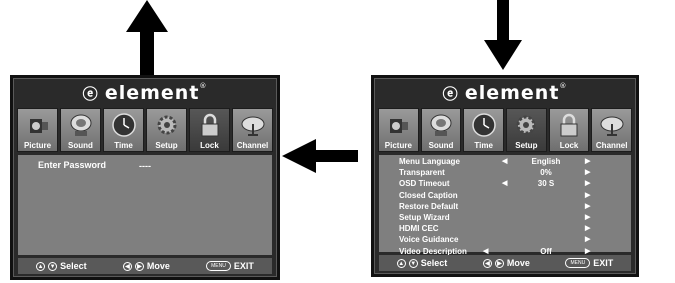 This screenshot has height=283, width=675. I want to click on left-arrow-icon, so click(320, 156).